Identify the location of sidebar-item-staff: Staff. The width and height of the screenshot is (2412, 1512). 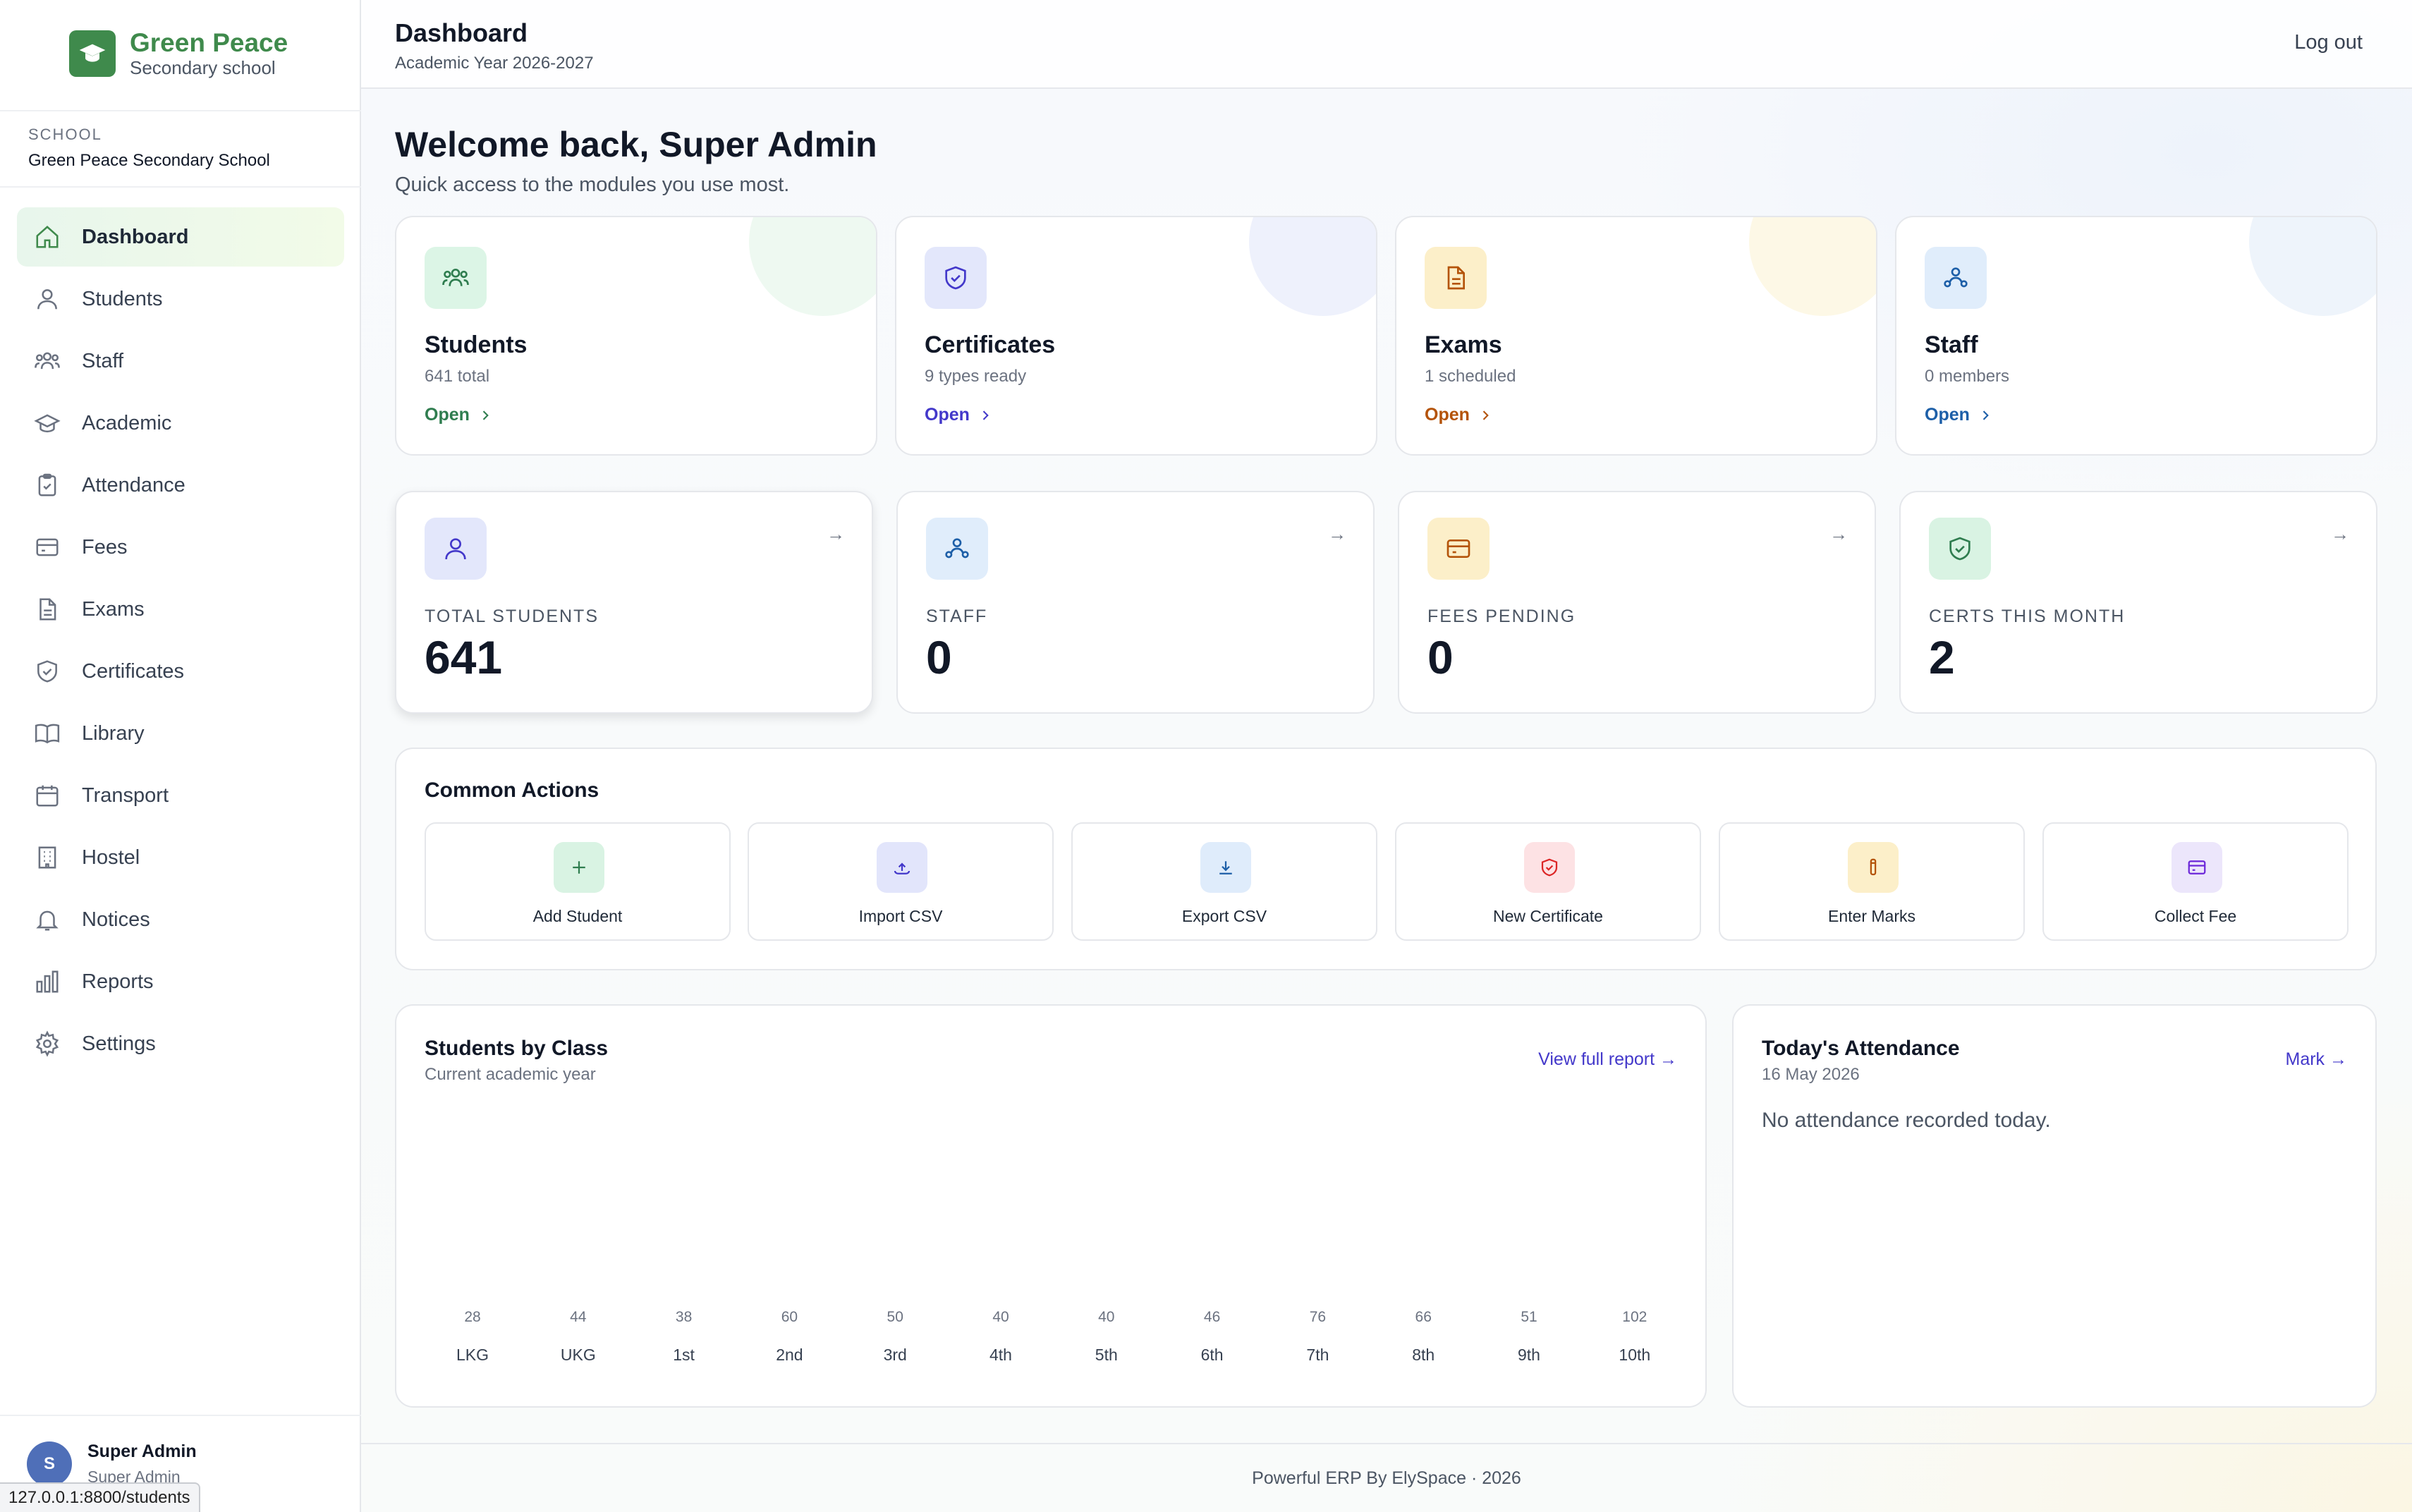
(180, 361).